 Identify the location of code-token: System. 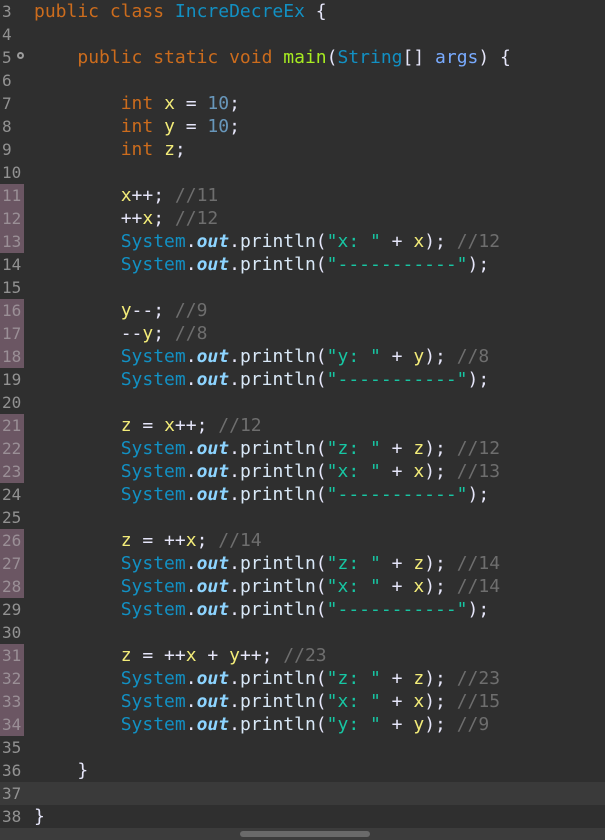
(153, 494).